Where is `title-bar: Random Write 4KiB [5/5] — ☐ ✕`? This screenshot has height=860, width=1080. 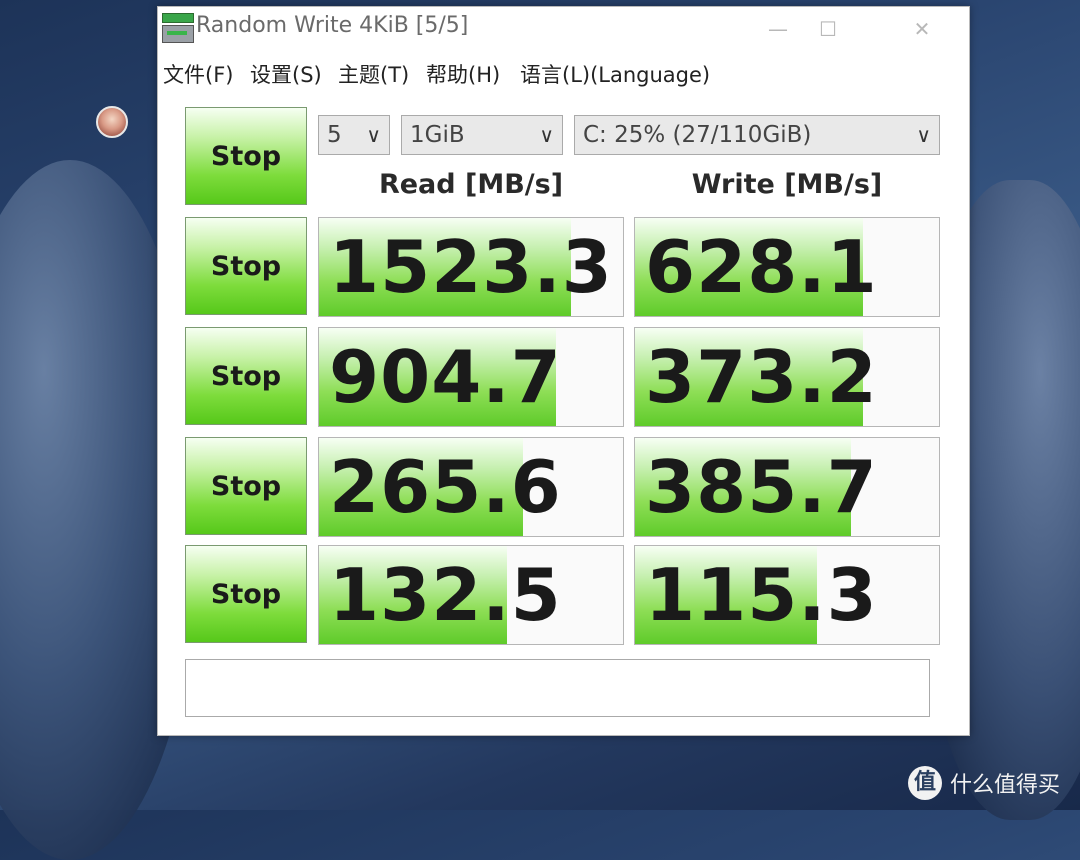
title-bar: Random Write 4KiB [5/5] — ☐ ✕ is located at coordinates (563, 29).